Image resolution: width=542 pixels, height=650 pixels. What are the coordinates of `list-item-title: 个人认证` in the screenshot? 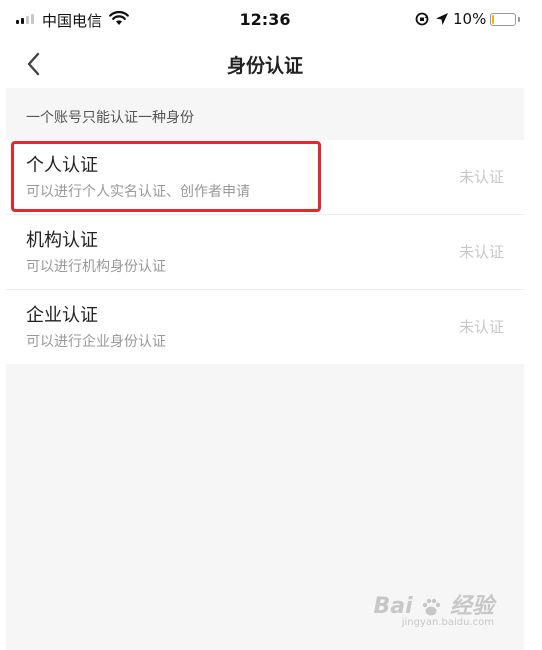 It's located at (62, 165).